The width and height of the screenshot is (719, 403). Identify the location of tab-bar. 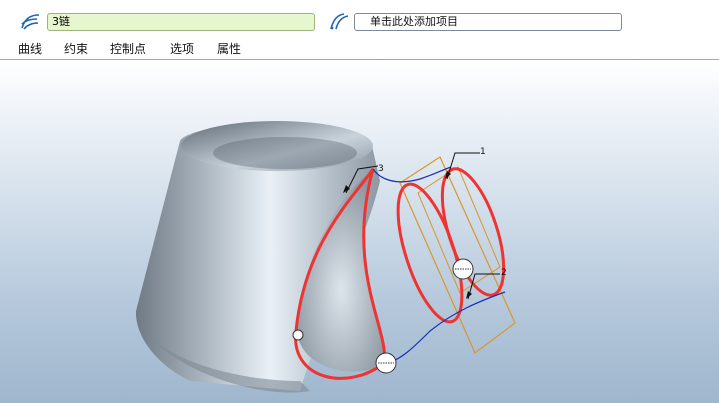
(359, 48).